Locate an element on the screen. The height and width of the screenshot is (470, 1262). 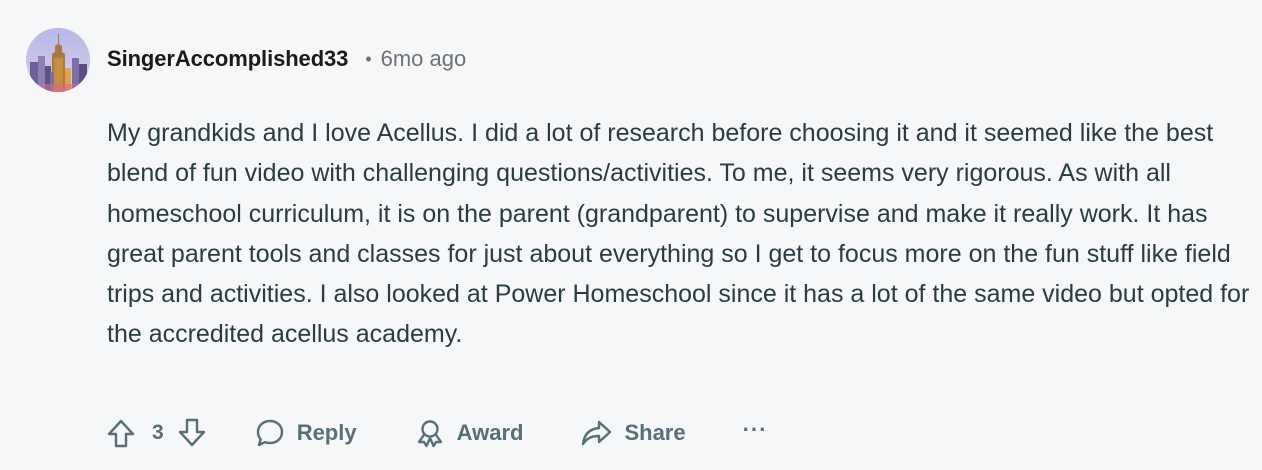
comment-actions: 3 Reply Award Share ··· is located at coordinates (436, 433).